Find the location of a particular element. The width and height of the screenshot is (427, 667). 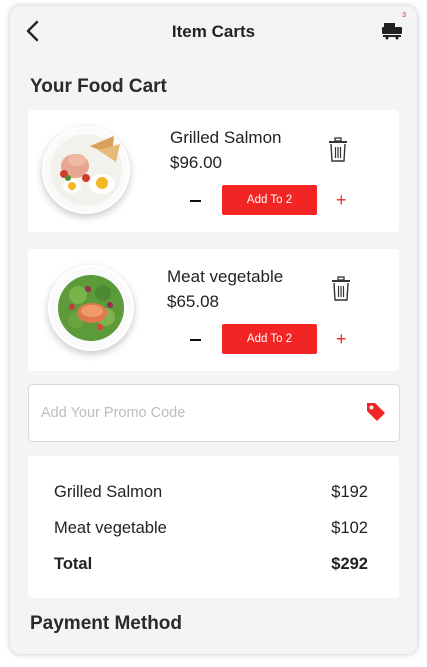

payment-method-title: Payment Method is located at coordinates (106, 623).